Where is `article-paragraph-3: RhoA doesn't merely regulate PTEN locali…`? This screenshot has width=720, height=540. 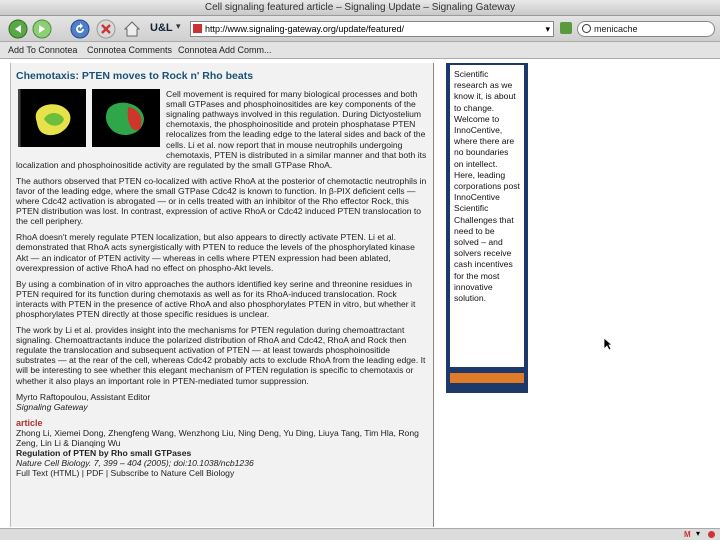 article-paragraph-3: RhoA doesn't merely regulate PTEN locali… is located at coordinates (215, 252).